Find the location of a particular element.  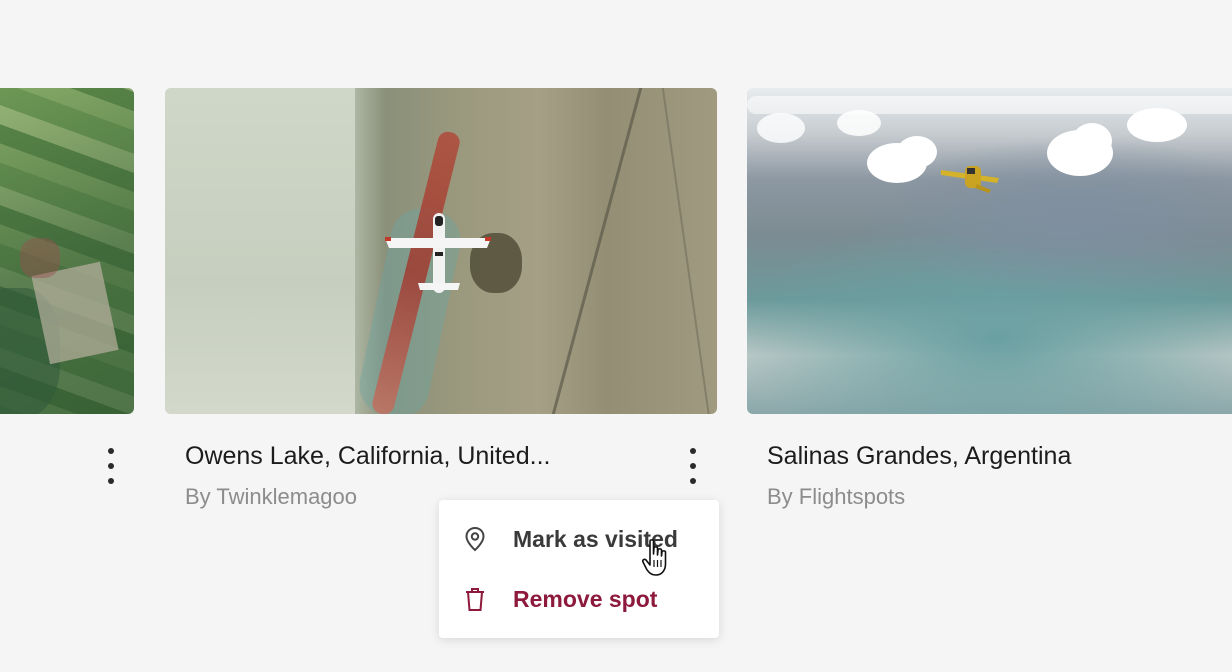

context-menu: Mark as visited Remove spot is located at coordinates (579, 569).